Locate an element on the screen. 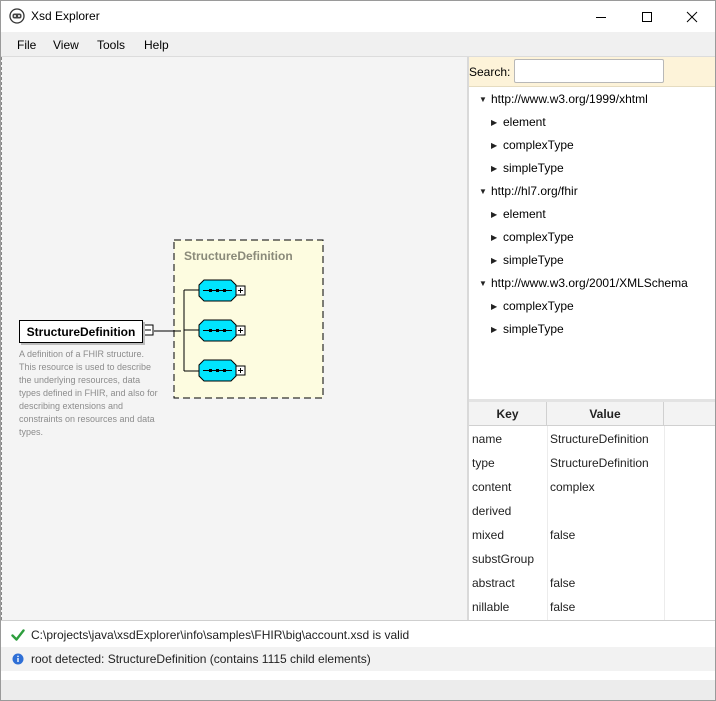  tree-namespace-xmlschema: ▼ http://www.w3.org/2001/XMLSchema is located at coordinates (583, 283).